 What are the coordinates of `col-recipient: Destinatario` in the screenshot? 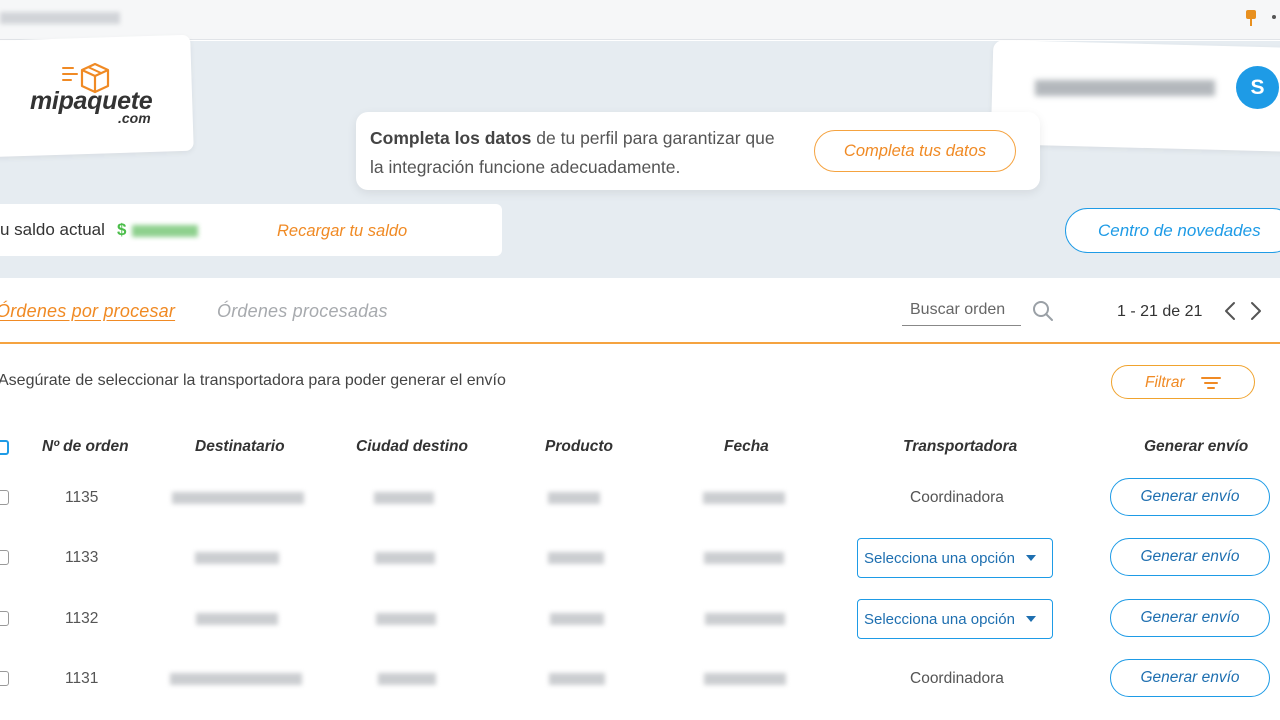 It's located at (240, 446).